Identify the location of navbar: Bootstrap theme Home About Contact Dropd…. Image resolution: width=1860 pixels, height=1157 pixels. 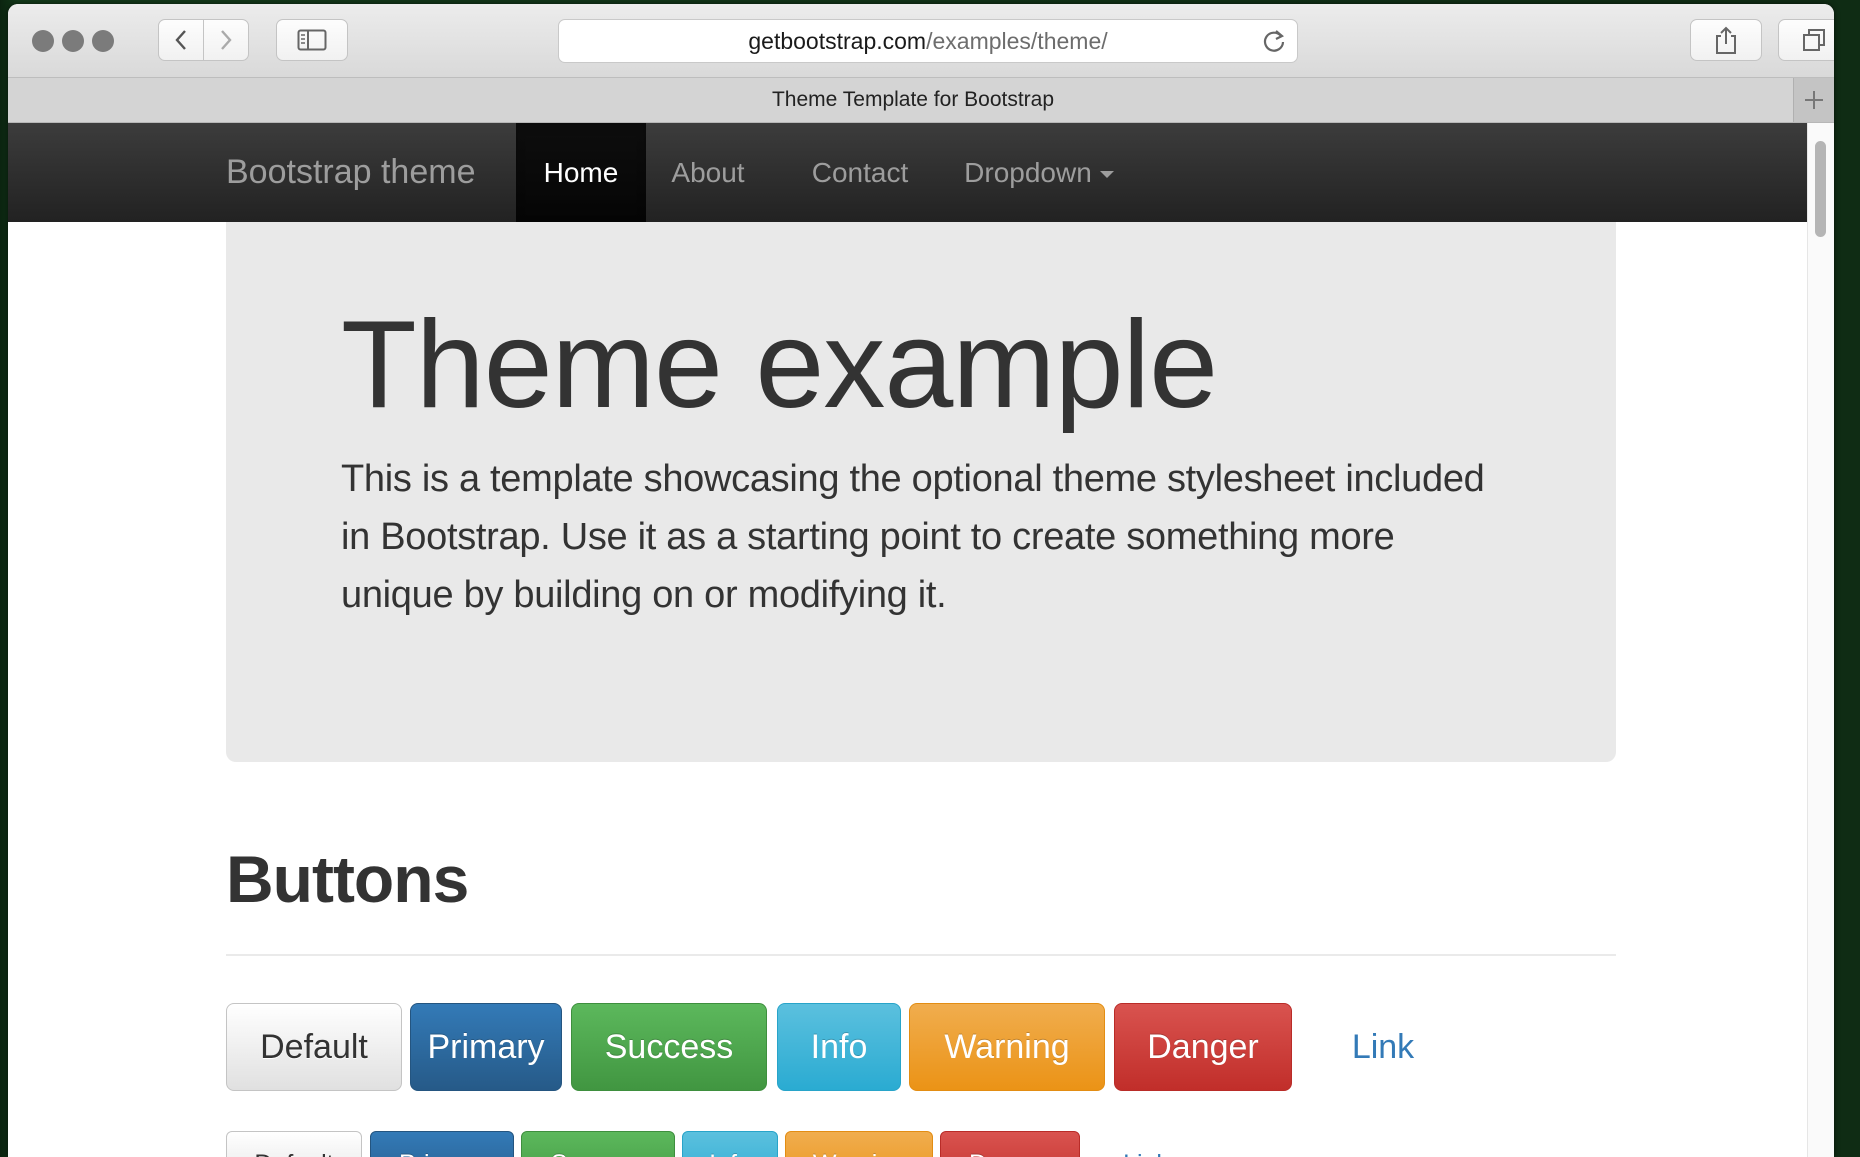
(921, 172).